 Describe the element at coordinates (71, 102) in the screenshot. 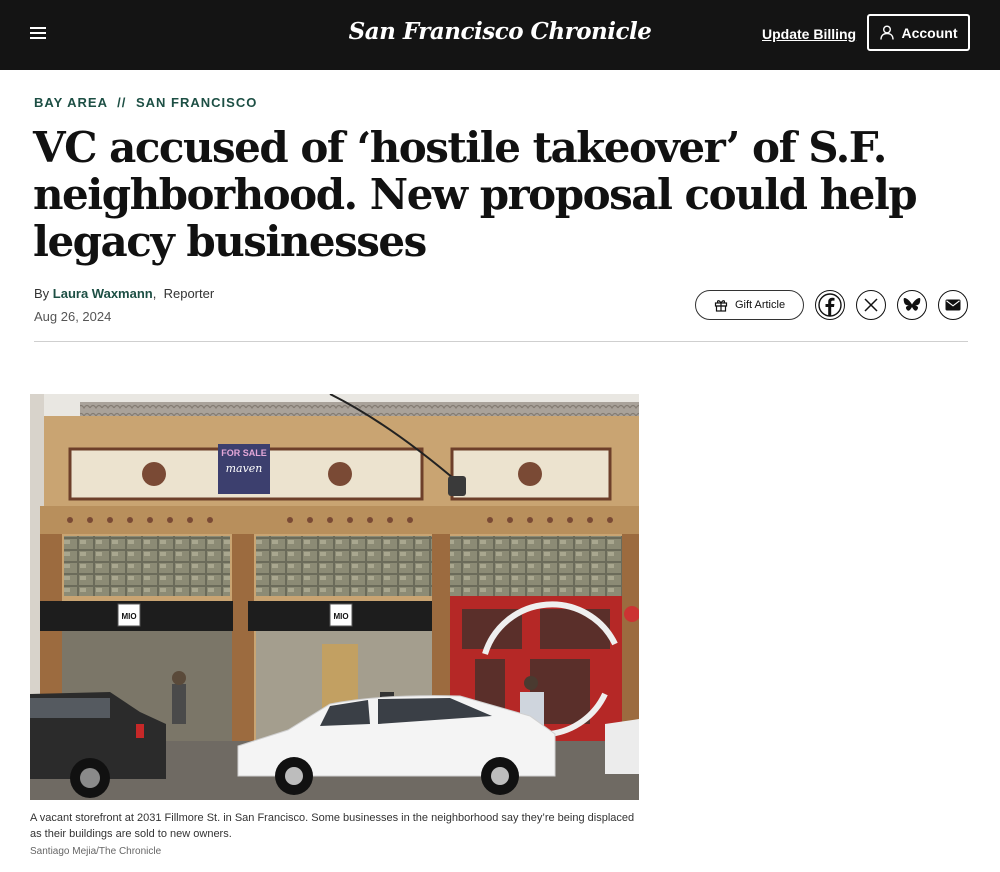

I see `breadcrumb-bay-area: BAY AREA` at that location.